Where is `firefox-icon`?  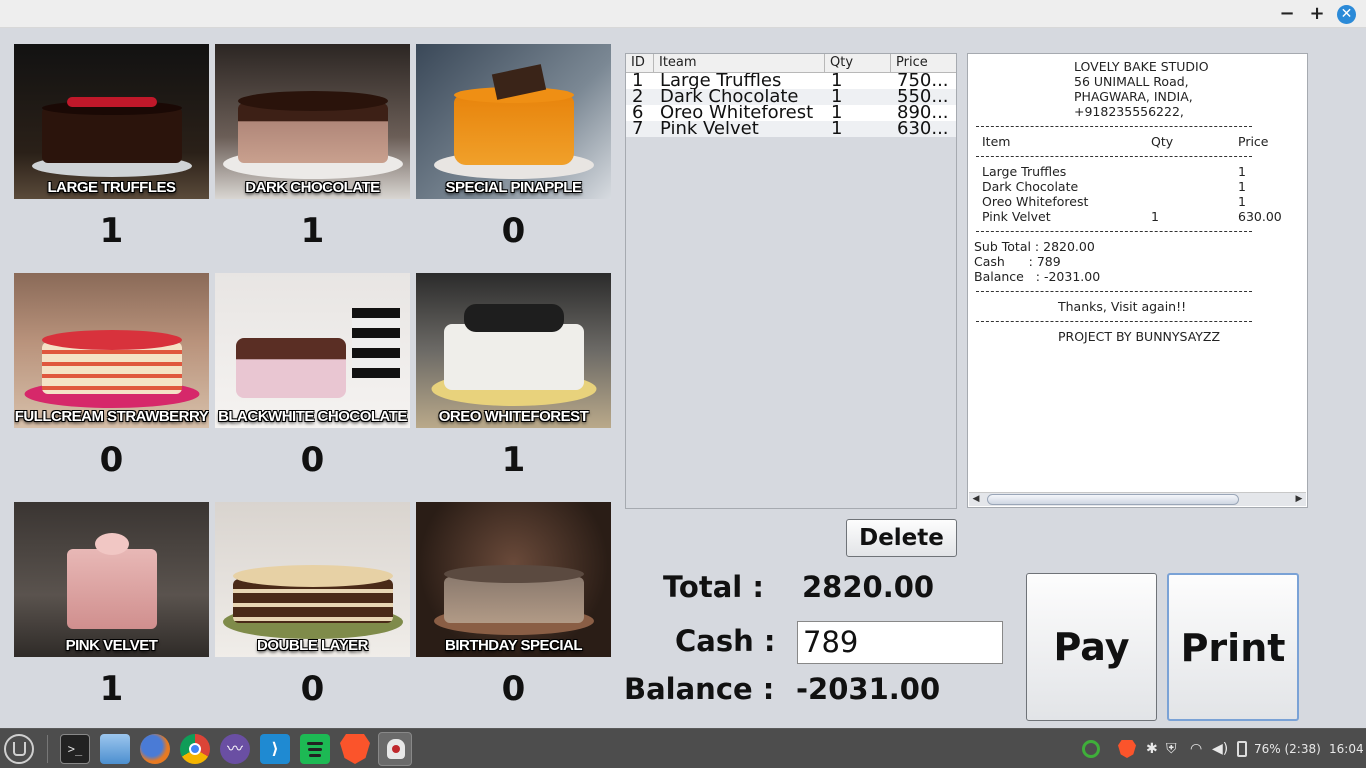 firefox-icon is located at coordinates (155, 749).